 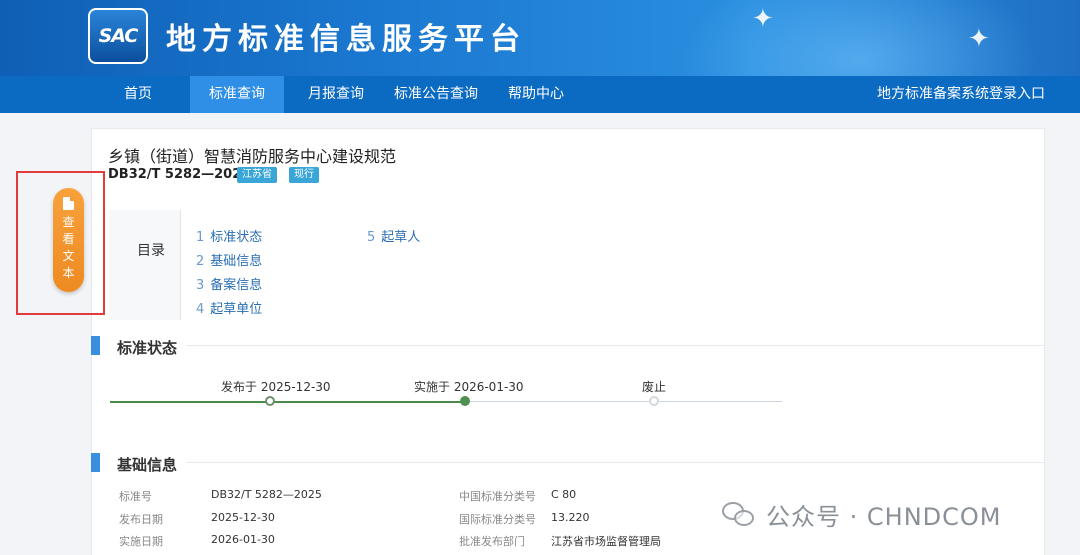 I want to click on standard-title: 乡镇（街道）智慧消防服务中心建设规范, so click(x=252, y=156).